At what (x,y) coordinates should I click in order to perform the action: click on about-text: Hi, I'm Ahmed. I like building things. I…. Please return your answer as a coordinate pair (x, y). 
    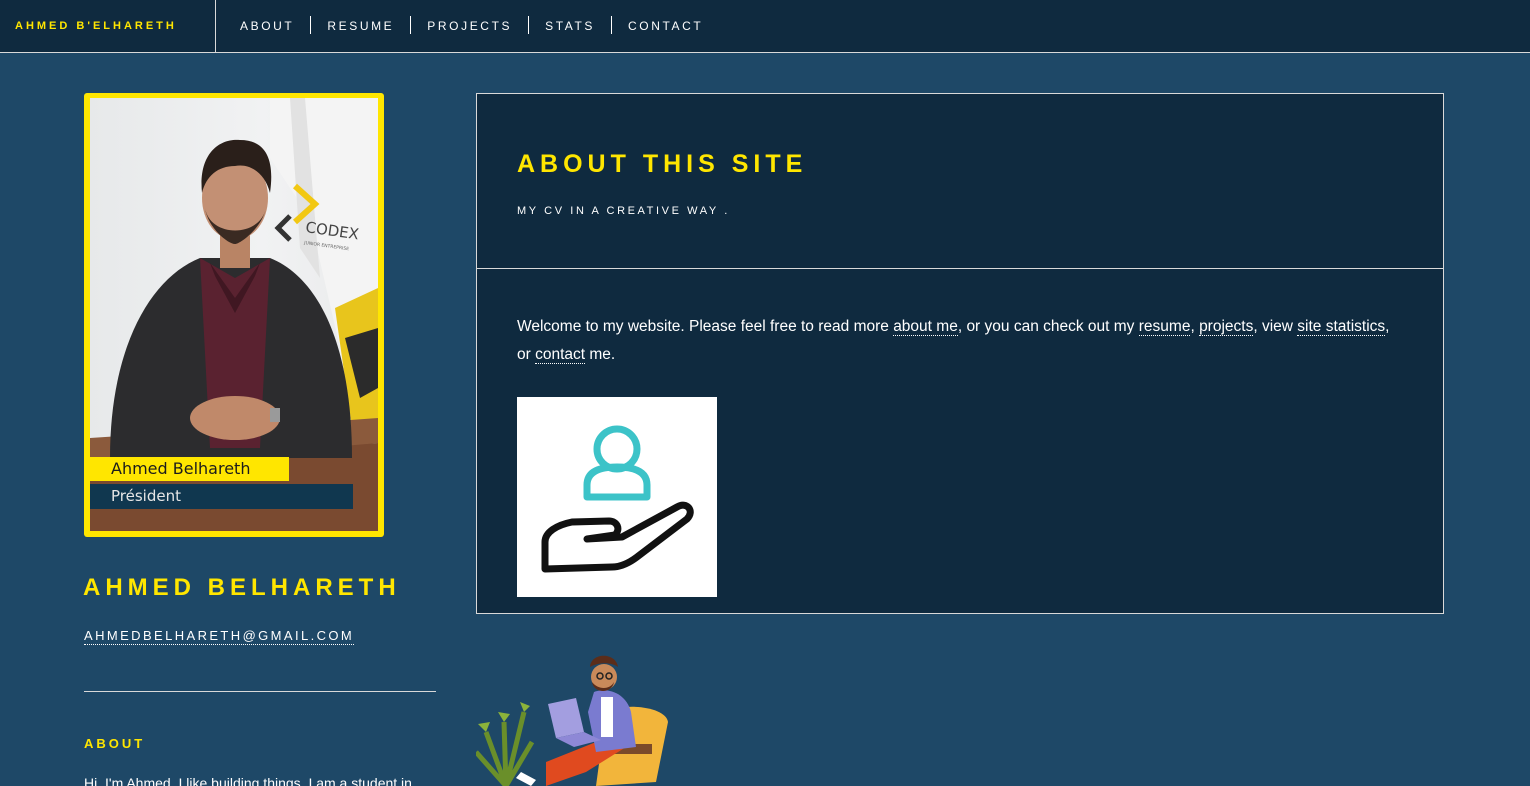
    Looking at the image, I should click on (248, 780).